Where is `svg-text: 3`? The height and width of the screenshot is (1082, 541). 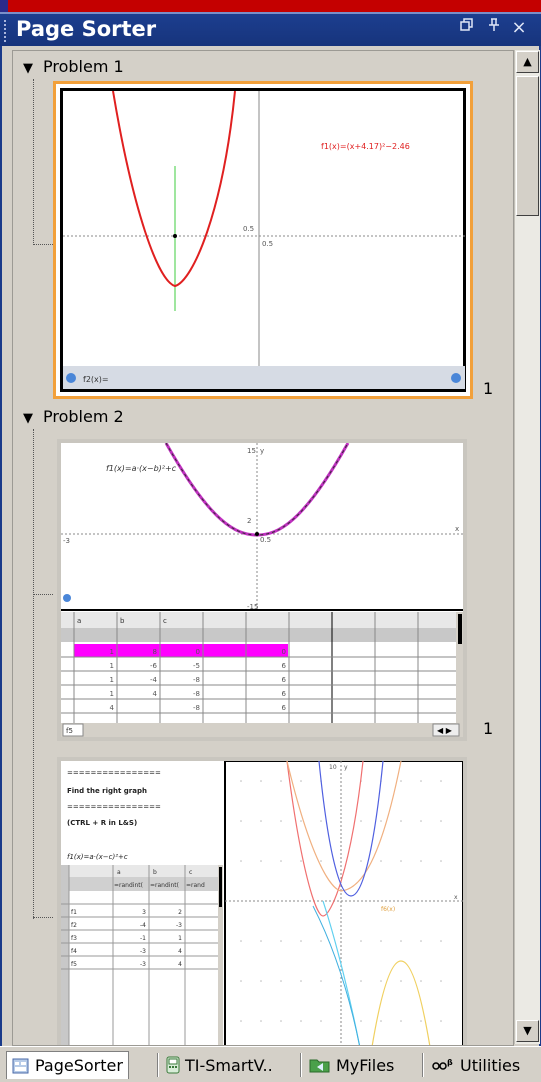 svg-text: 3 is located at coordinates (144, 912).